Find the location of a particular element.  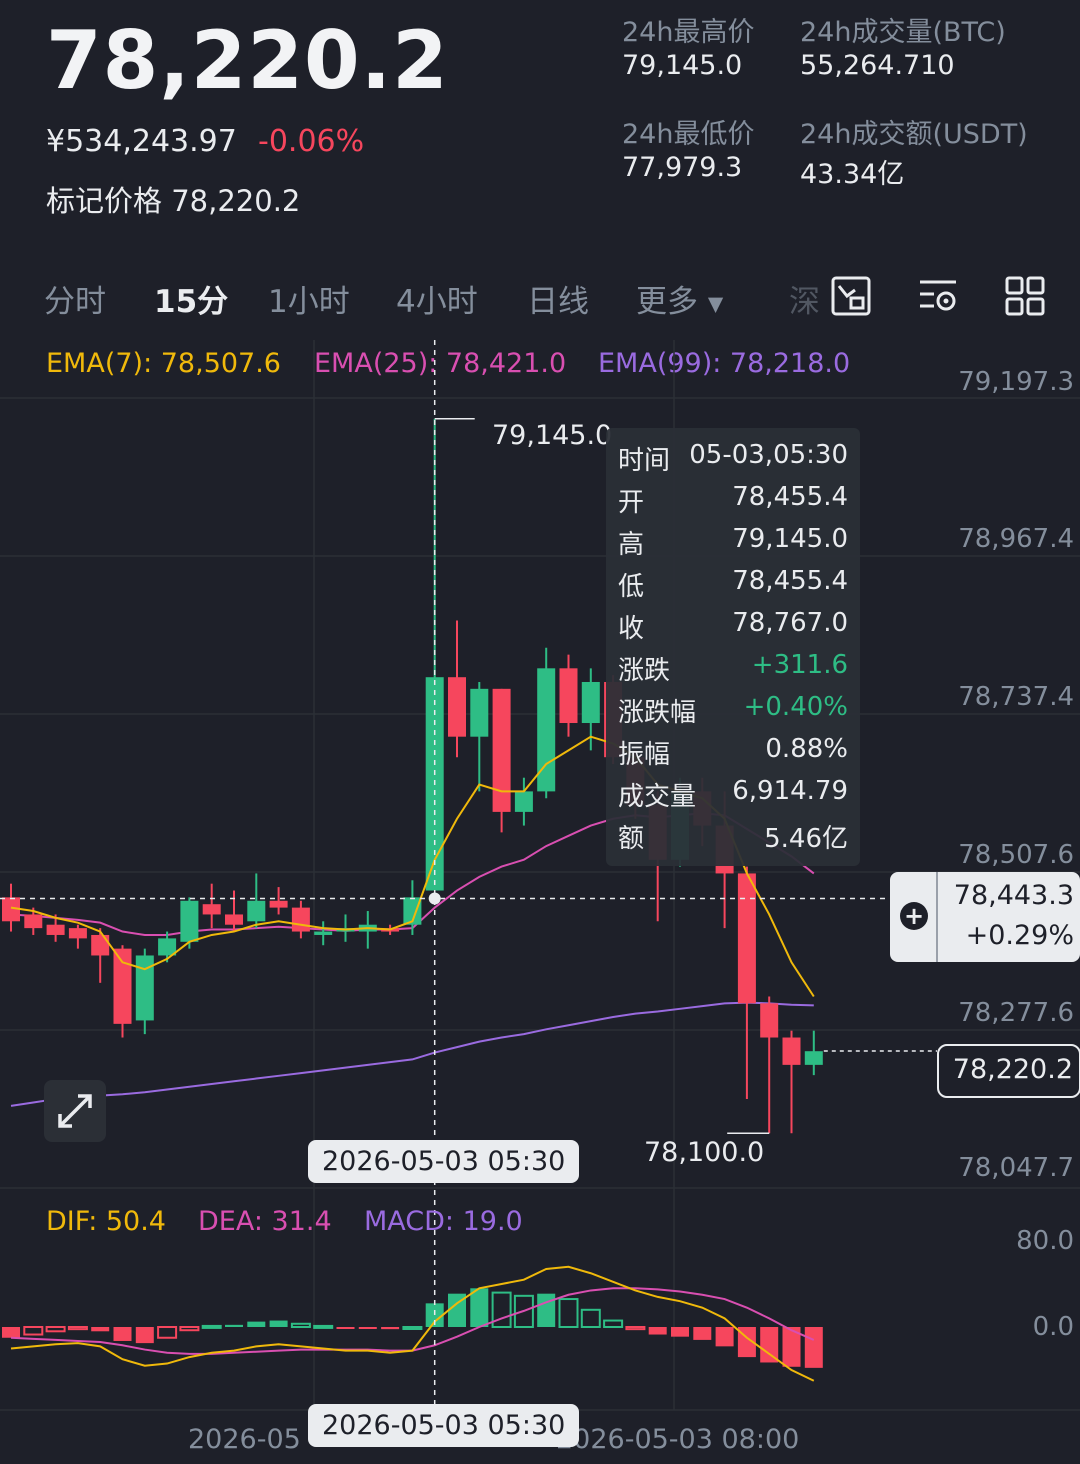

crosshair-price-box: + 78,443.3 +0.29% is located at coordinates (985, 917).